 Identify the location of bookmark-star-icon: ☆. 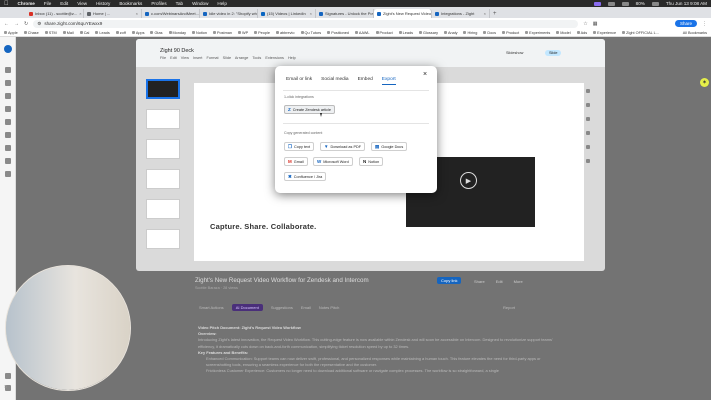
(585, 24).